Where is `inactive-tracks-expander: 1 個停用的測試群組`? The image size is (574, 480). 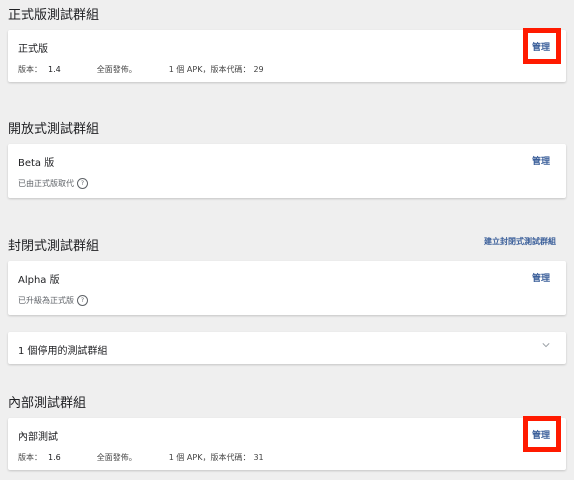
inactive-tracks-expander: 1 個停用的測試群組 is located at coordinates (287, 348).